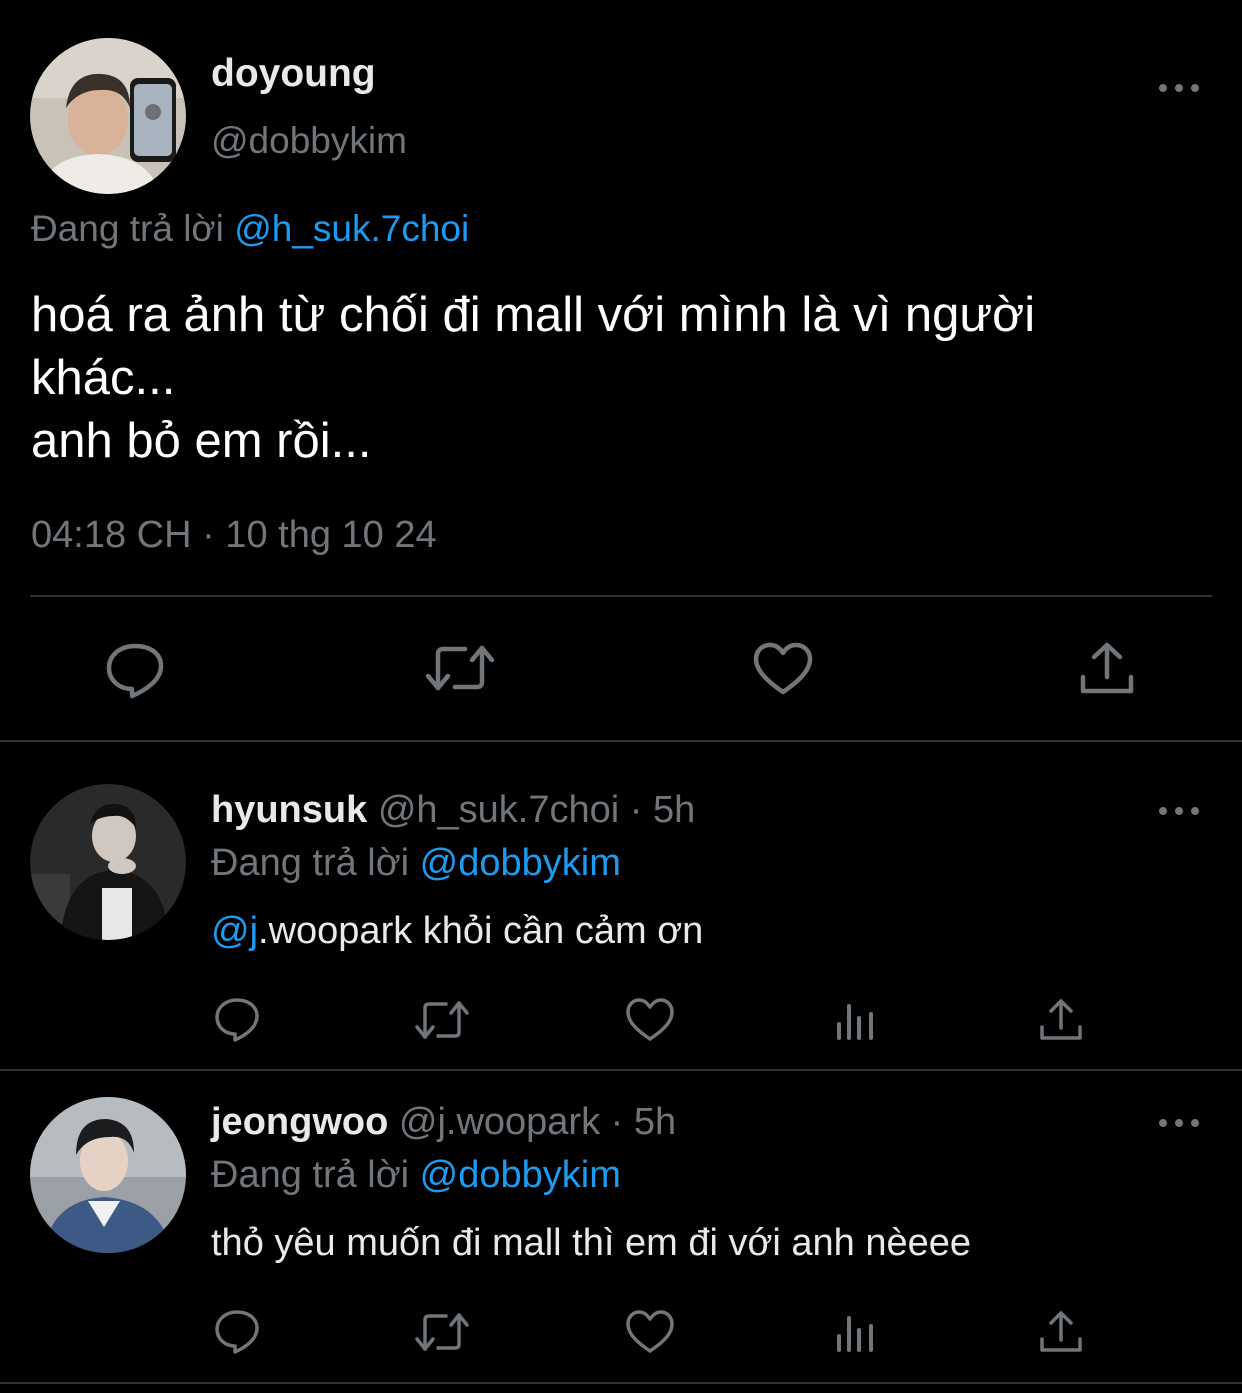 Image resolution: width=1242 pixels, height=1393 pixels. What do you see at coordinates (309, 141) in the screenshot?
I see `handle: @dobbykim` at bounding box center [309, 141].